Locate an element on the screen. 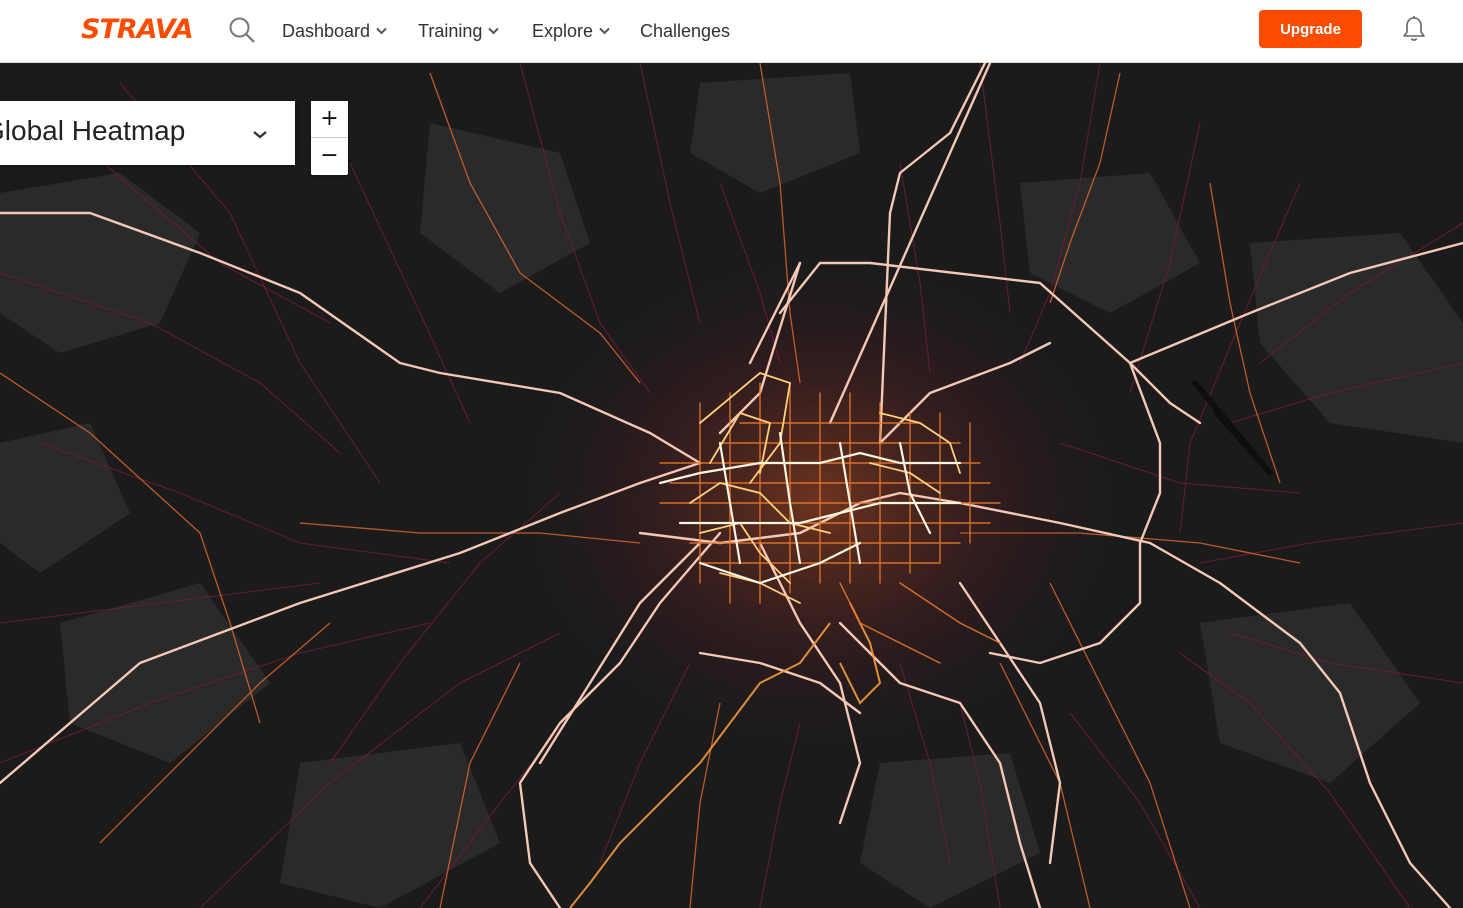  nav-challenges: Challenges is located at coordinates (685, 31).